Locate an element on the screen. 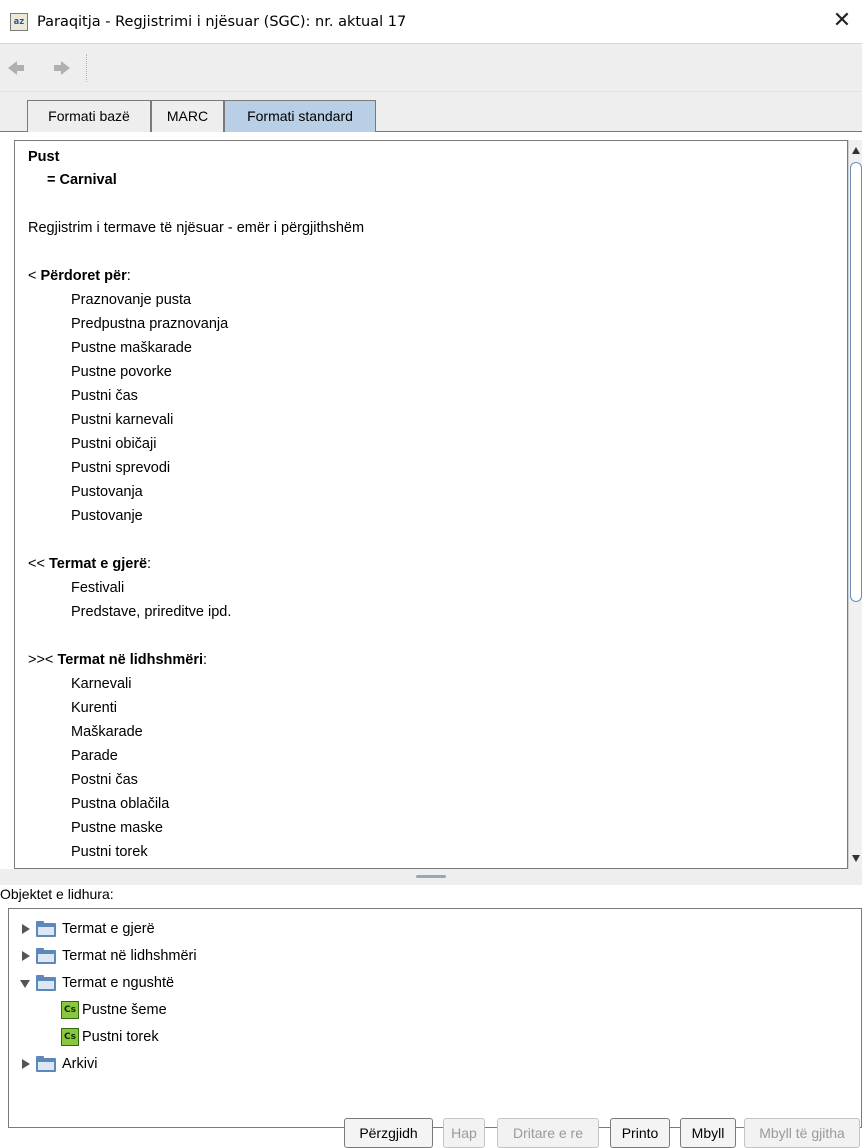 This screenshot has height=1148, width=862. list-item: Pustne povorke is located at coordinates (121, 372).